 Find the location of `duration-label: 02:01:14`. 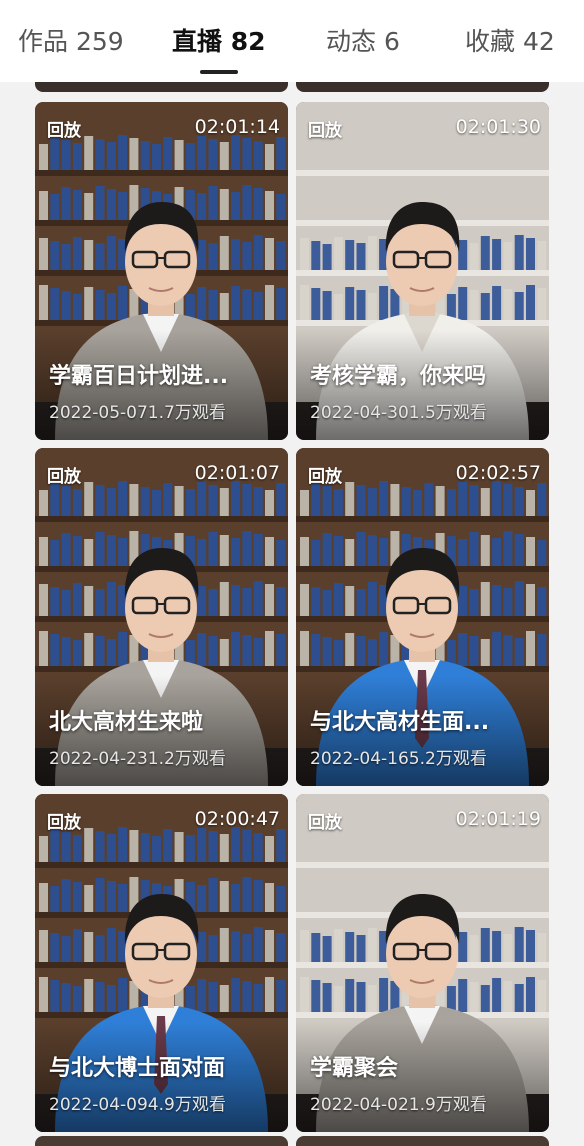

duration-label: 02:01:14 is located at coordinates (237, 127).